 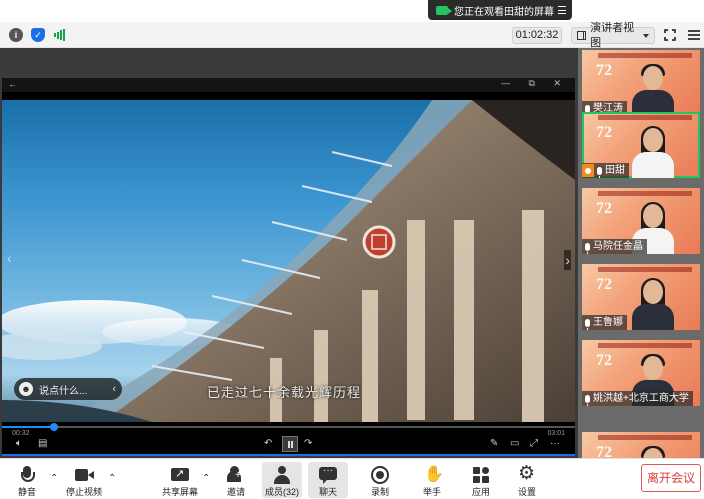 What do you see at coordinates (180, 475) in the screenshot?
I see `share-screen-icon` at bounding box center [180, 475].